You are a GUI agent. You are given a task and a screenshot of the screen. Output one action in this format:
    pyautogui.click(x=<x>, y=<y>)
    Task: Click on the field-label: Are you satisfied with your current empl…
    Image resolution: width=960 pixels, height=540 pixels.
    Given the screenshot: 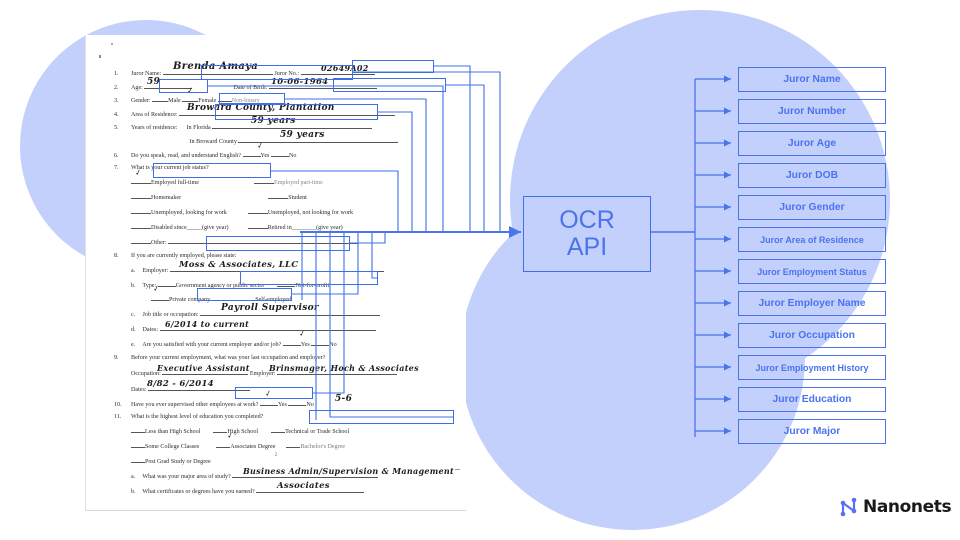 What is the action you would take?
    pyautogui.click(x=212, y=344)
    